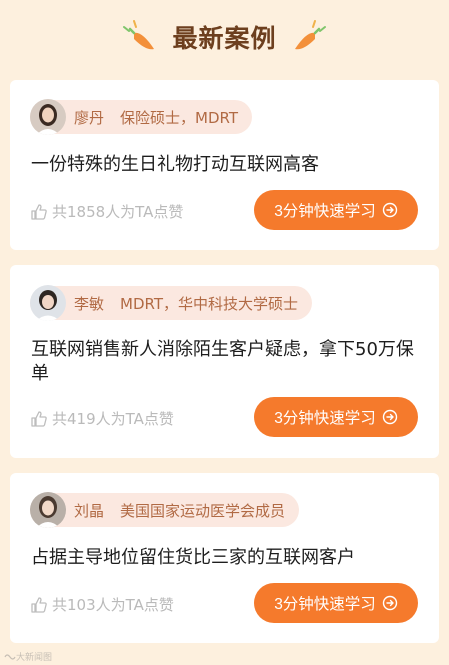 The image size is (449, 665). What do you see at coordinates (10, 656) in the screenshot?
I see `watermark-logo-icon` at bounding box center [10, 656].